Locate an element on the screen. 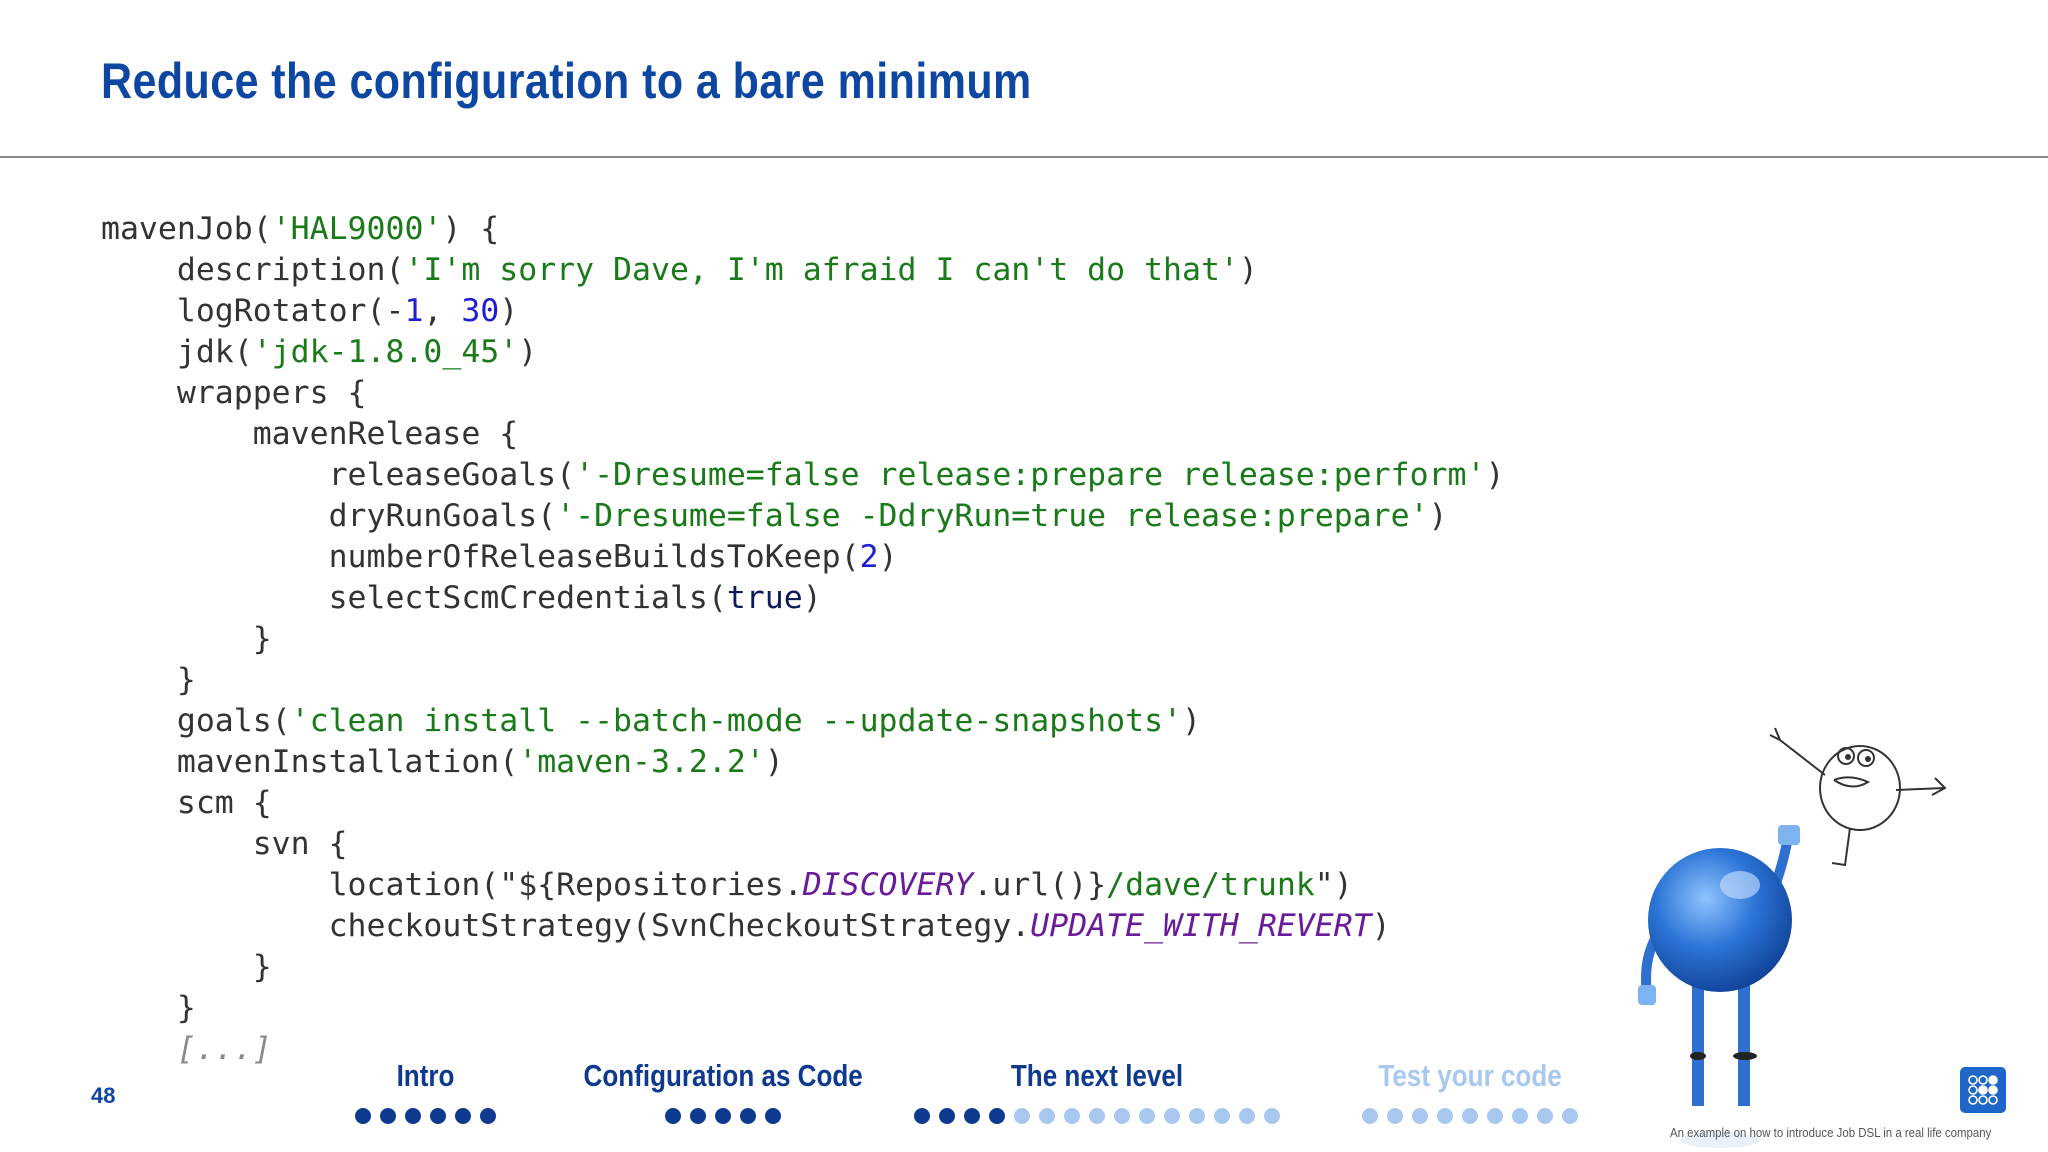 The image size is (2048, 1152). code-token: logRotator(- is located at coordinates (253, 311).